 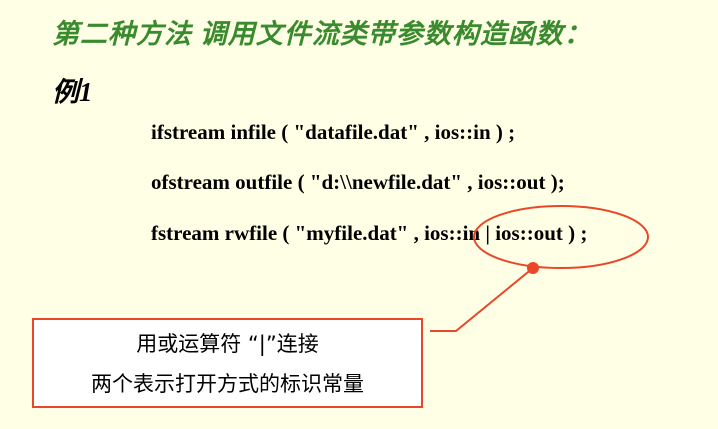 I want to click on callout-connector, so click(x=482, y=299).